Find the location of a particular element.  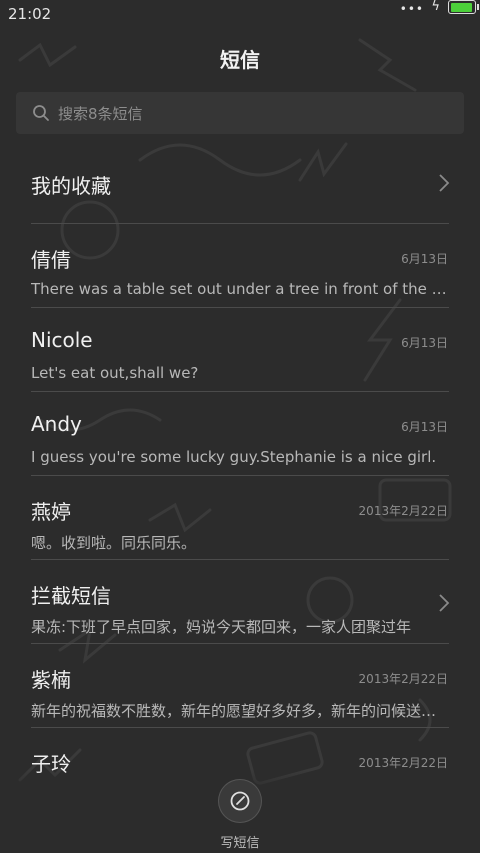

message-preview: 新年的祝福数不胜数，新年的愿望好多好多，新年的问候送给你 is located at coordinates (239, 711).